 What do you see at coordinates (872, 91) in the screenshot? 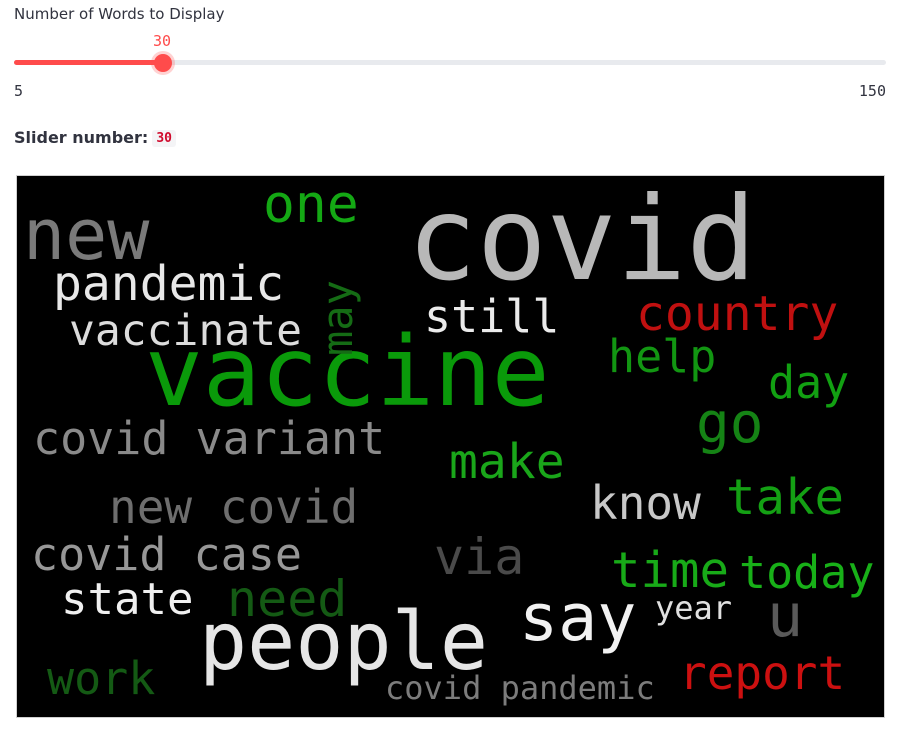
I see `slider-max-label: 150` at bounding box center [872, 91].